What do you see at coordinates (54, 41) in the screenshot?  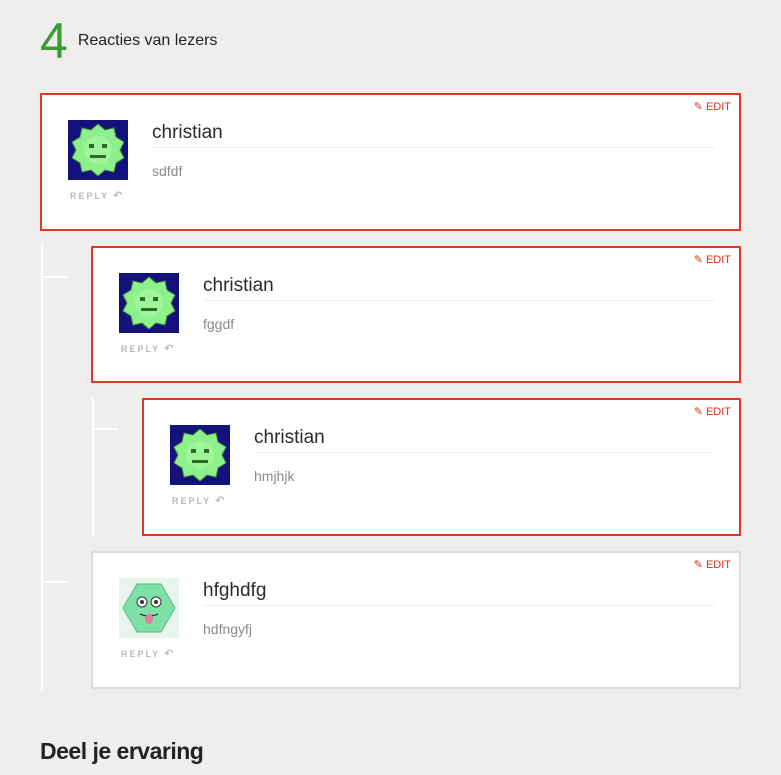 I see `comment-count: 4` at bounding box center [54, 41].